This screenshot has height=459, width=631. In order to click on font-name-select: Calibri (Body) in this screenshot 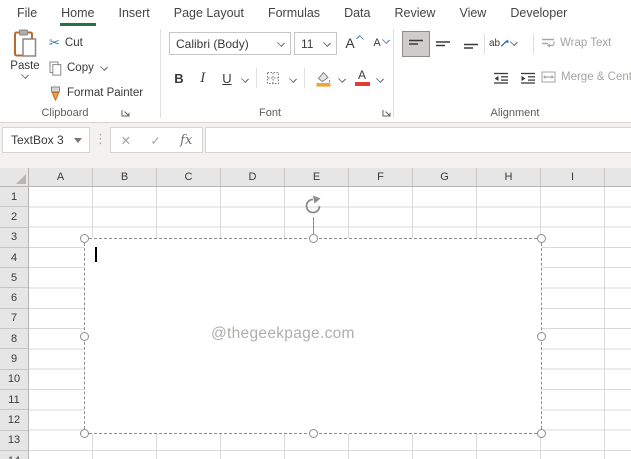, I will do `click(230, 43)`.